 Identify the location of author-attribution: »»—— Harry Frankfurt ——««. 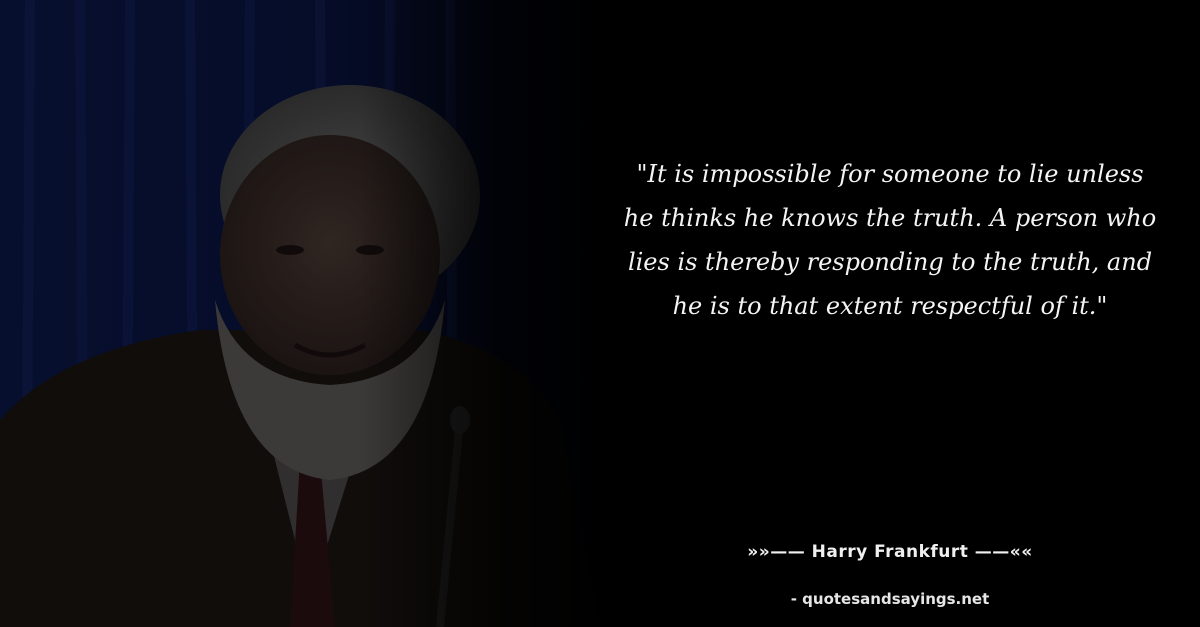
(890, 552).